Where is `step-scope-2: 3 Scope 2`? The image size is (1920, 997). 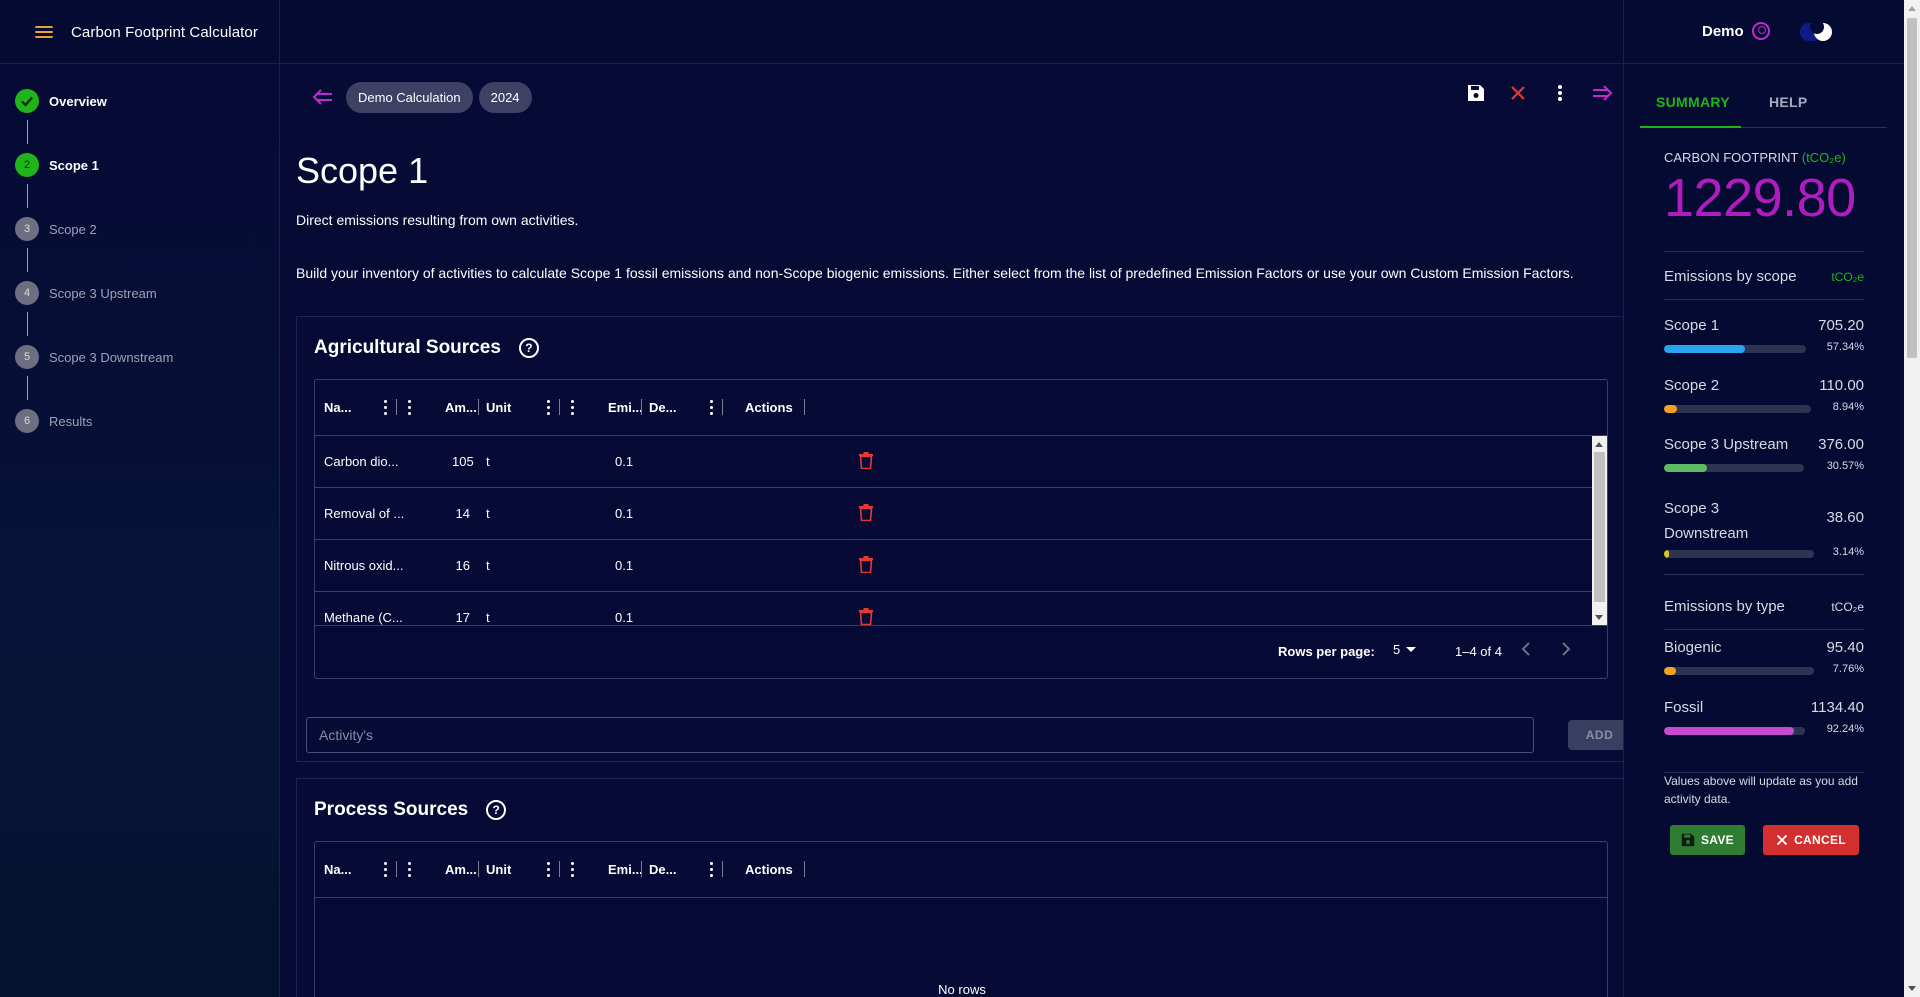 step-scope-2: 3 Scope 2 is located at coordinates (56, 229).